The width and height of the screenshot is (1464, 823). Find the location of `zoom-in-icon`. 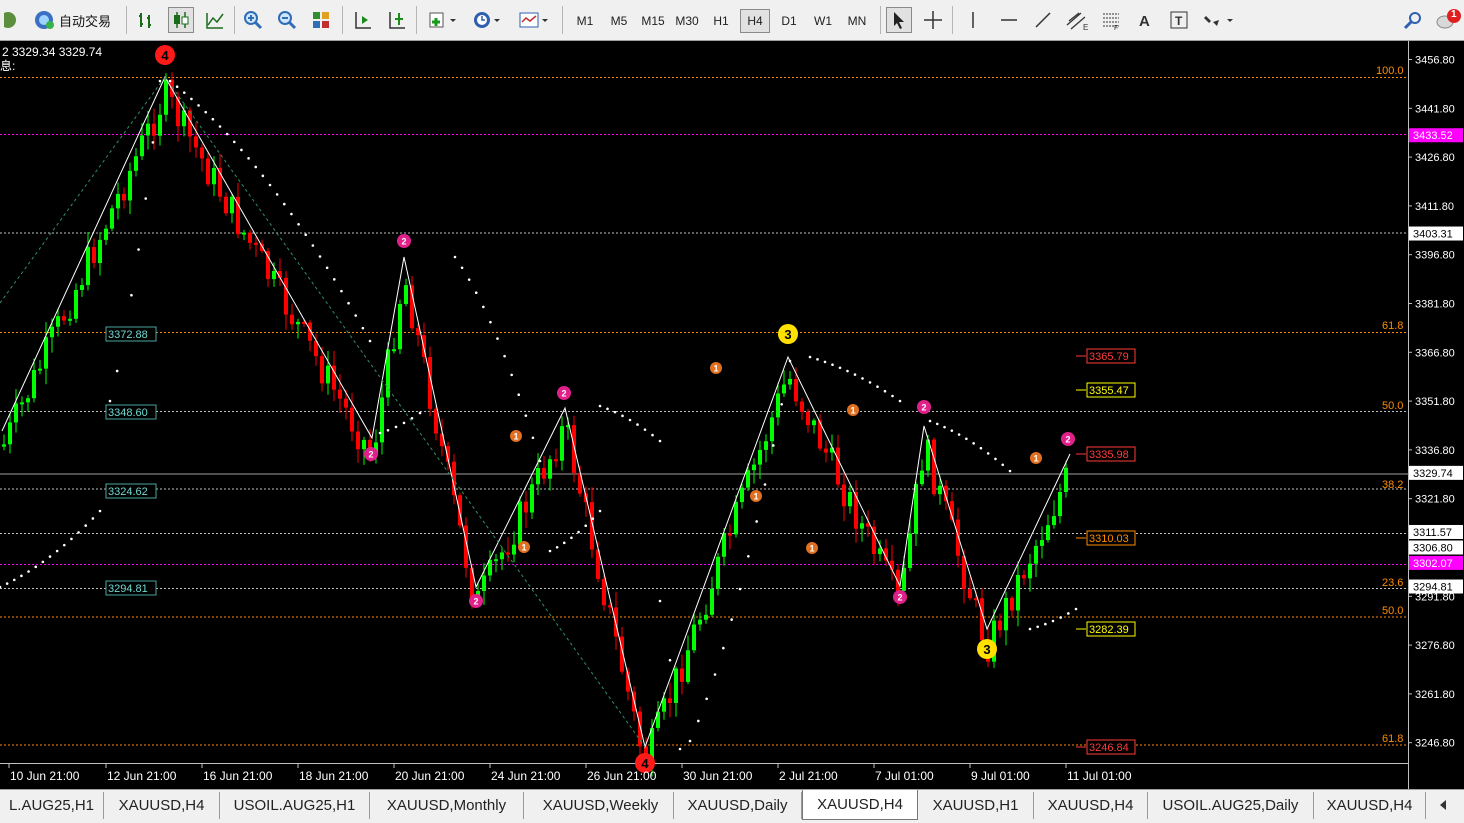

zoom-in-icon is located at coordinates (253, 20).